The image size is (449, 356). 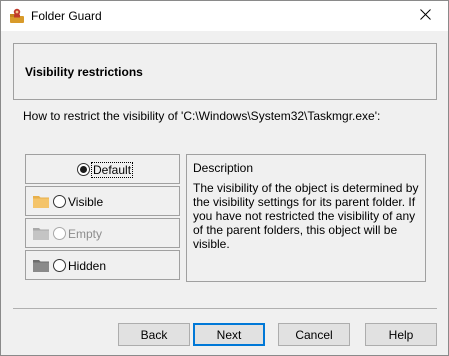 What do you see at coordinates (83, 169) in the screenshot?
I see `radio-default` at bounding box center [83, 169].